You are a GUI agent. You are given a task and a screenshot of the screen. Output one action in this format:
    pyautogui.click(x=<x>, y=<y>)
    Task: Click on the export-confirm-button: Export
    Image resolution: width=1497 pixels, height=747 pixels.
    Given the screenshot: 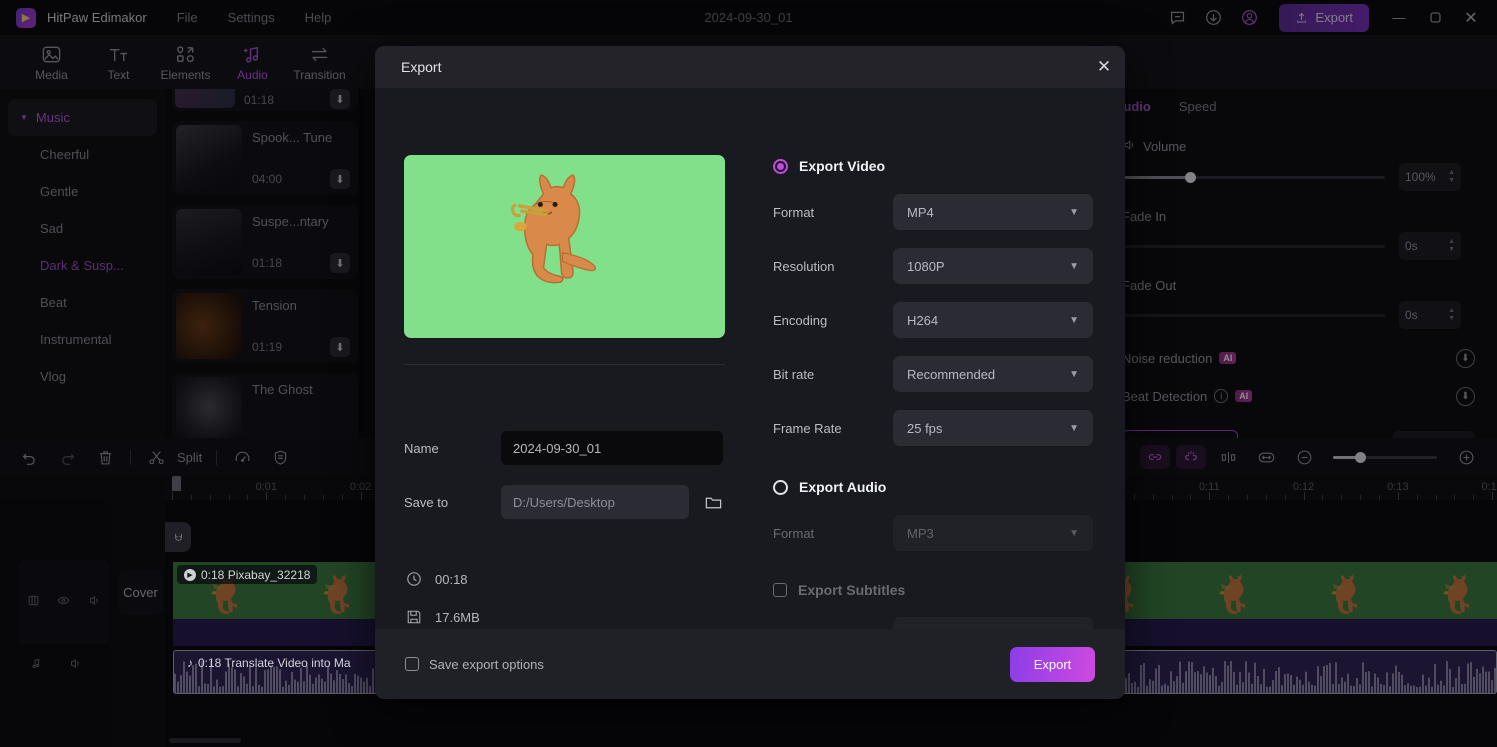 What is the action you would take?
    pyautogui.click(x=1052, y=664)
    